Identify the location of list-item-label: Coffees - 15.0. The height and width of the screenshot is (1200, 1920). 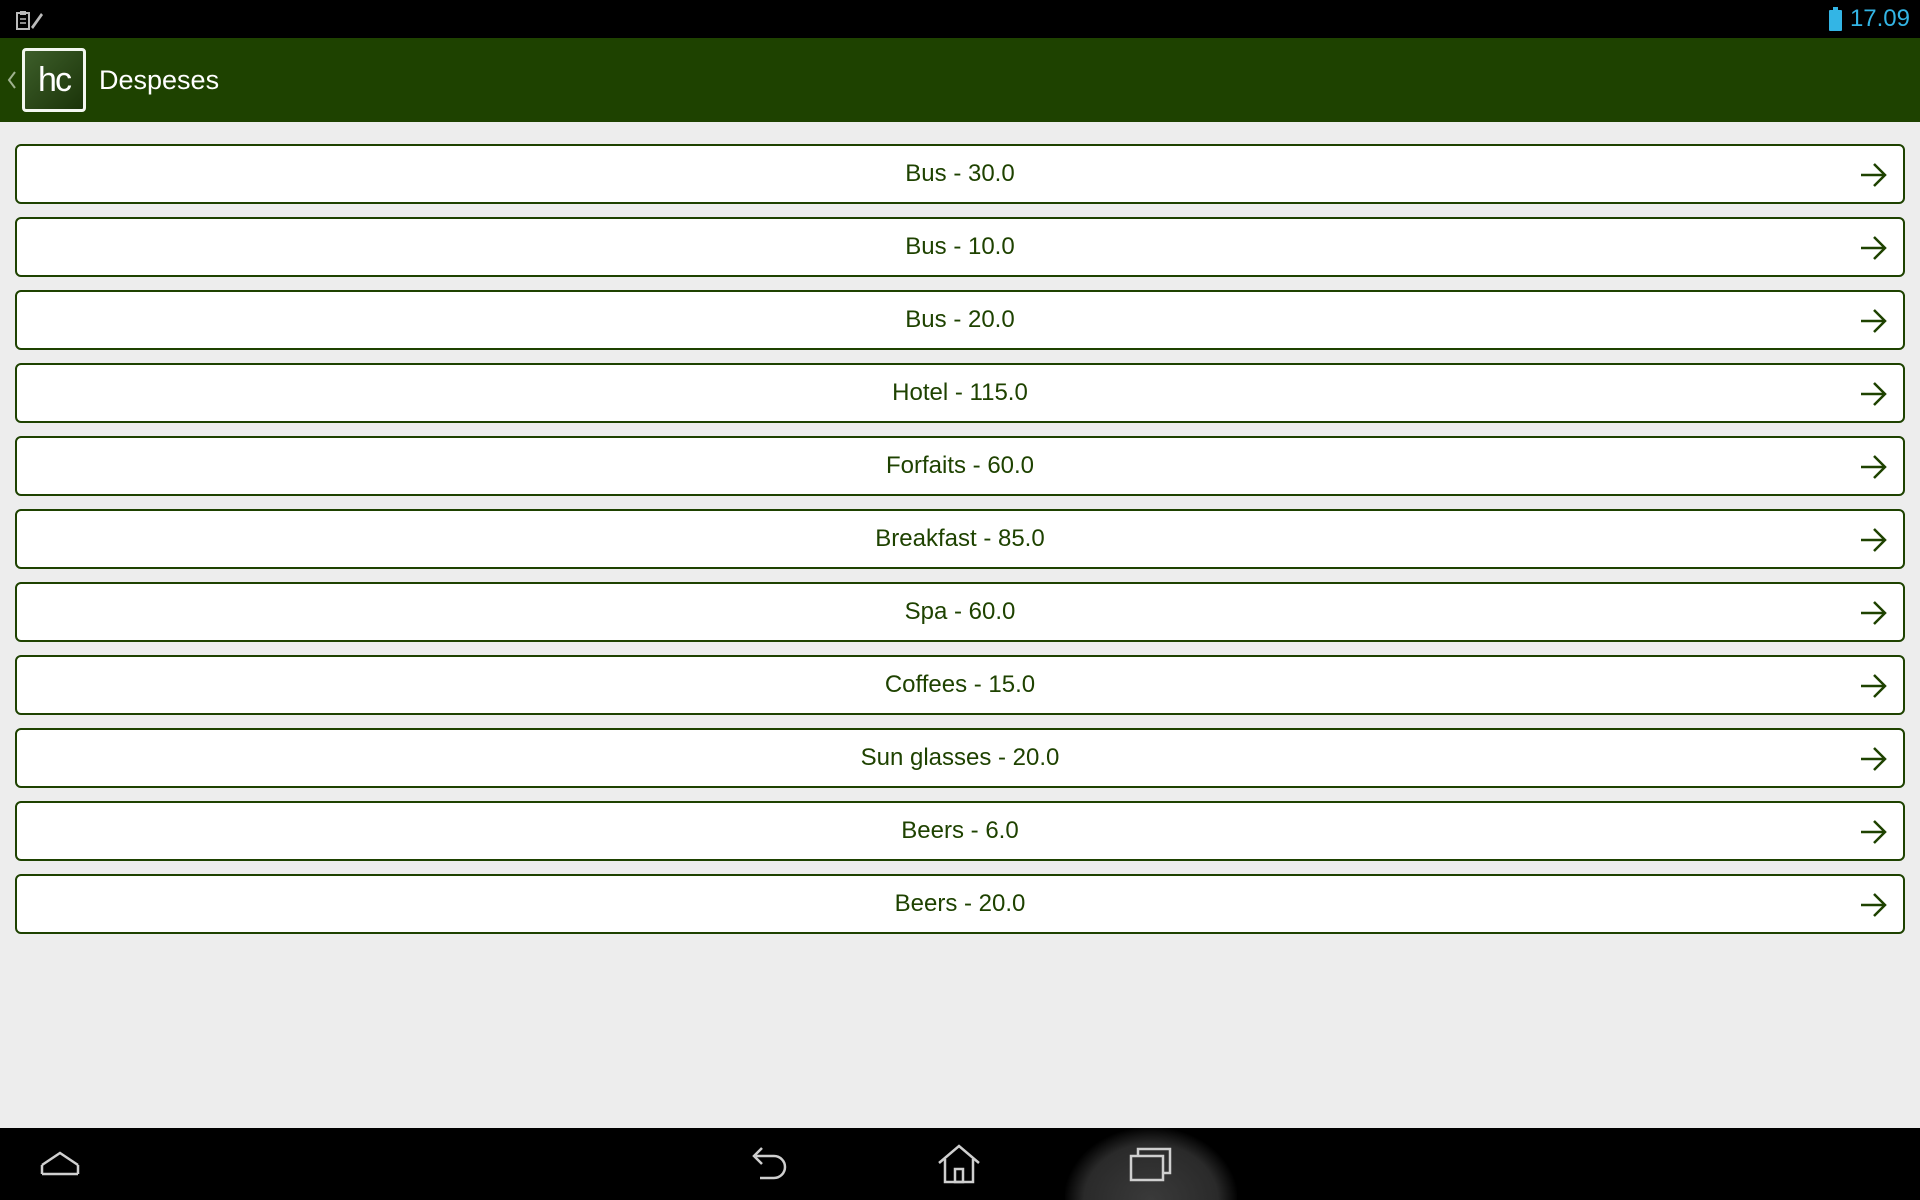
(960, 684).